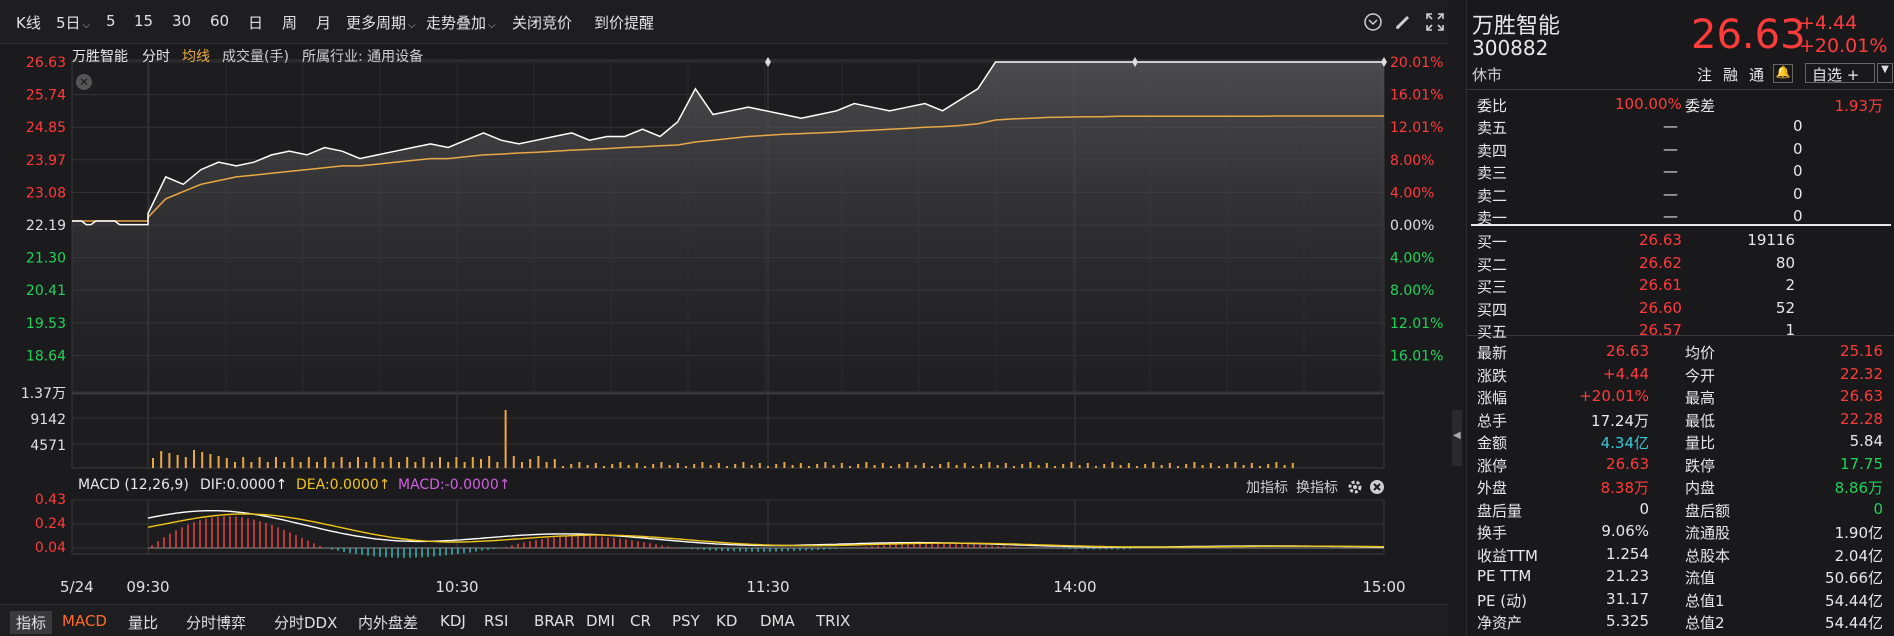 This screenshot has width=1894, height=636. I want to click on chevron-down-icon: ▼, so click(1885, 73).